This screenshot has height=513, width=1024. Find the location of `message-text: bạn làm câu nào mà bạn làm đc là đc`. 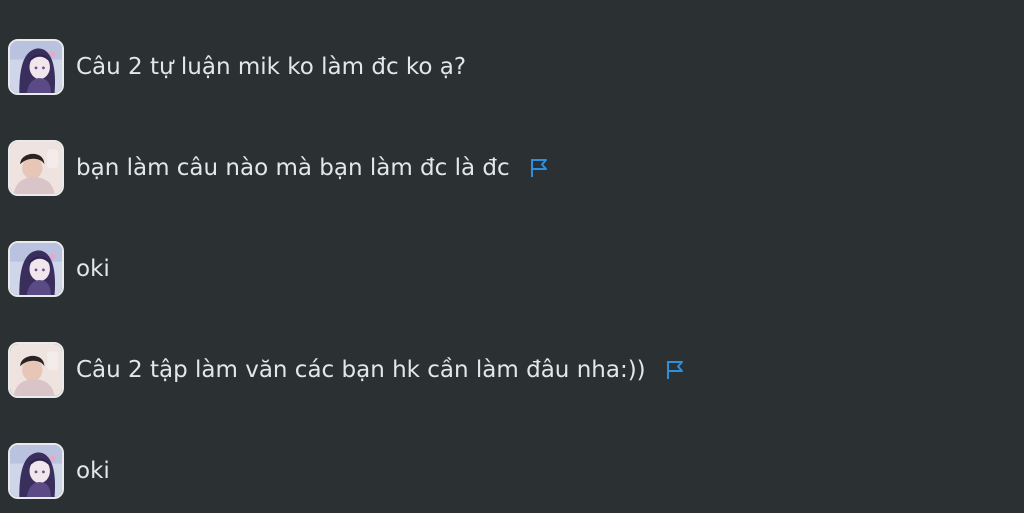

message-text: bạn làm câu nào mà bạn làm đc là đc is located at coordinates (293, 168).